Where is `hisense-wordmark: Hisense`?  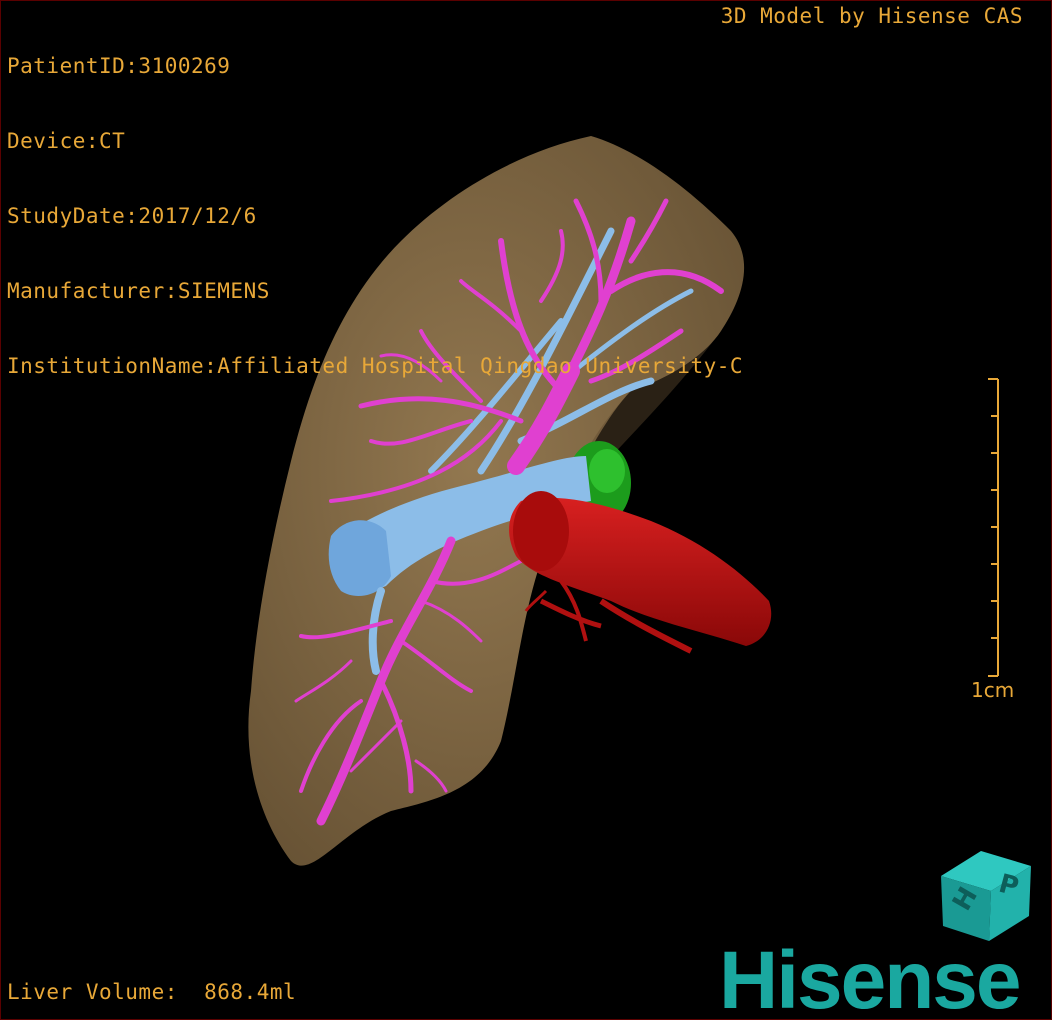 hisense-wordmark: Hisense is located at coordinates (869, 976).